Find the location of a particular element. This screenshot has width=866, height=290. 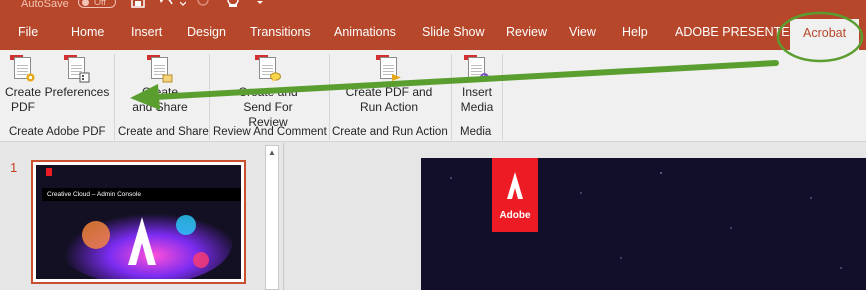

create-and-share-button: Create and Share is located at coordinates (160, 84).